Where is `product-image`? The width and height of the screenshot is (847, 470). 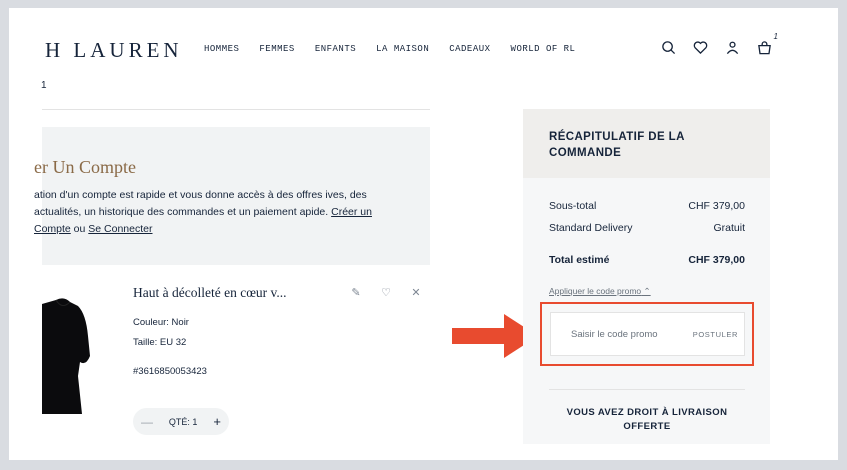
product-image is located at coordinates (67, 355).